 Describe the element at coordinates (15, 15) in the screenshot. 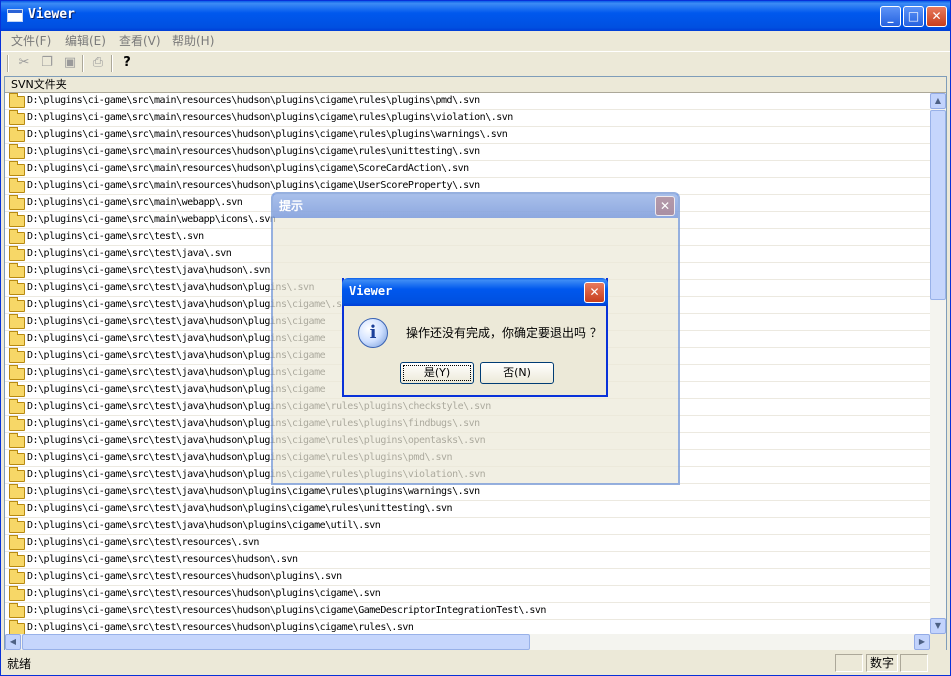

I see `app-window-icon` at that location.